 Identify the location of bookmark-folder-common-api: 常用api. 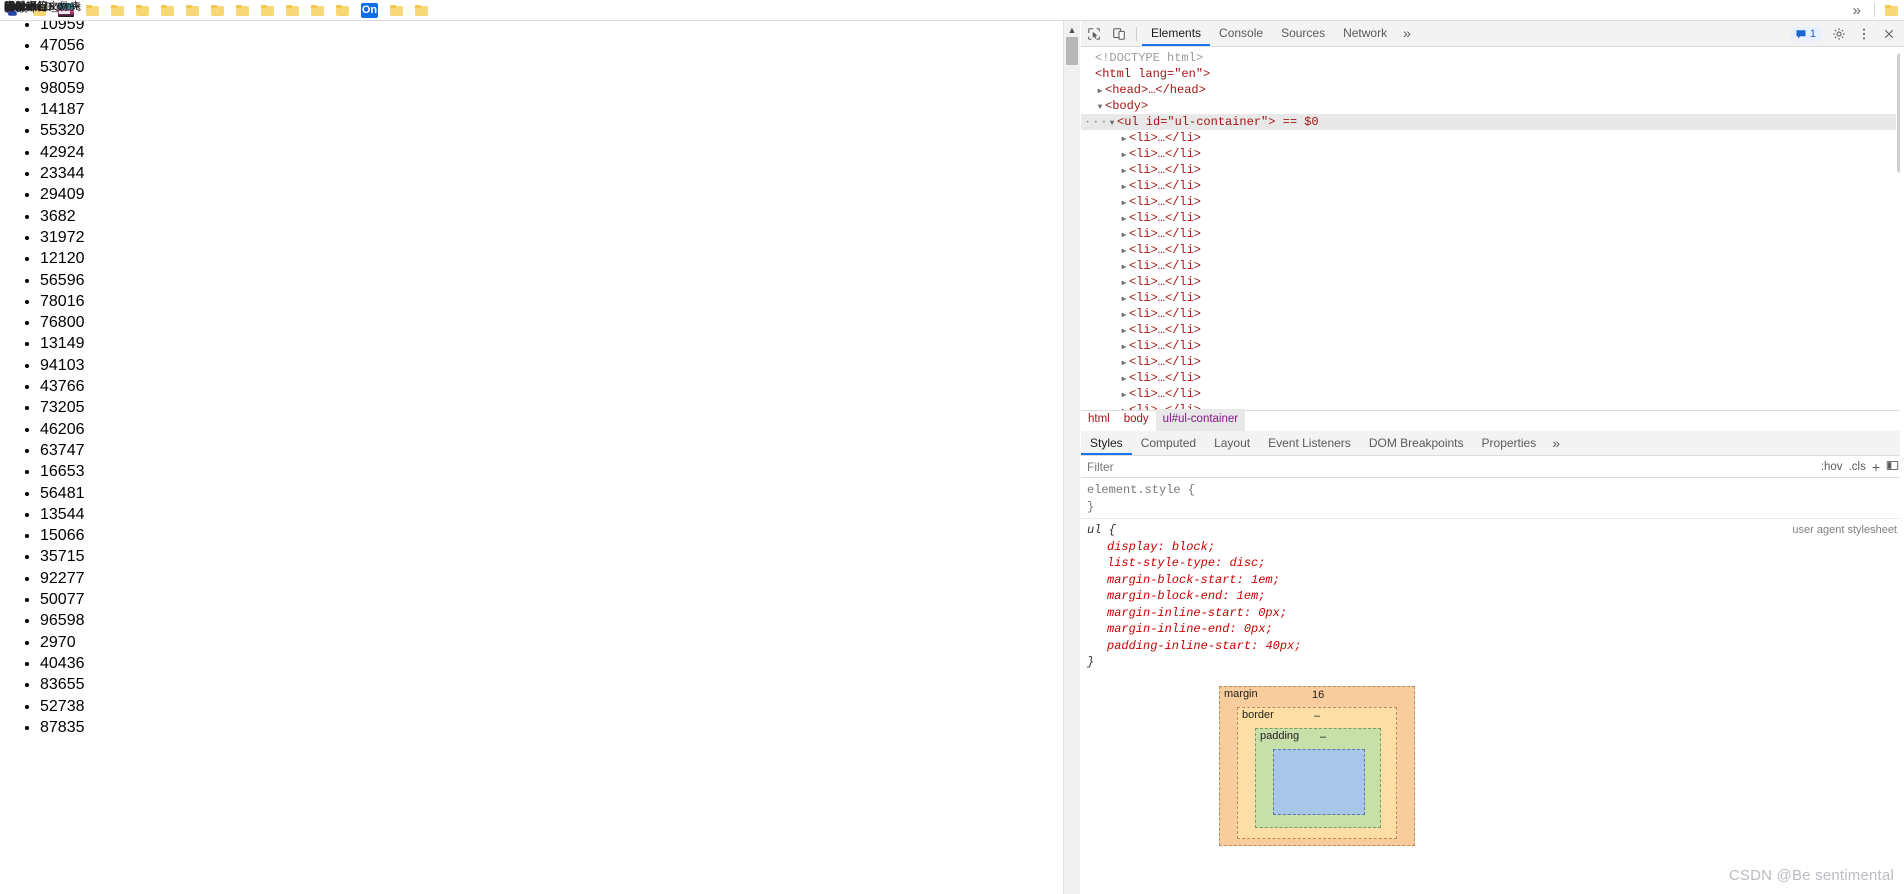
(142, 10).